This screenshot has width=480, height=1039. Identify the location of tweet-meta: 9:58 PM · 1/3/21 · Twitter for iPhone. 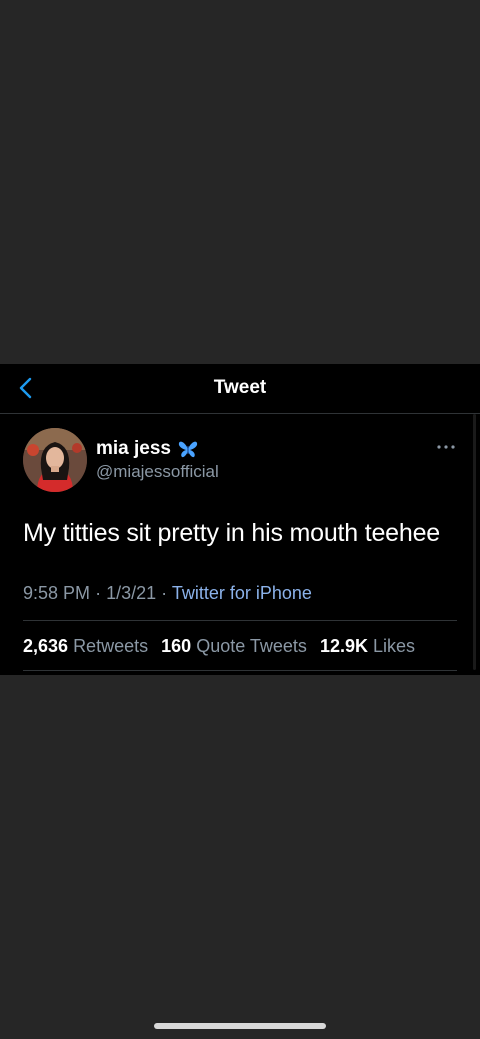
(167, 593).